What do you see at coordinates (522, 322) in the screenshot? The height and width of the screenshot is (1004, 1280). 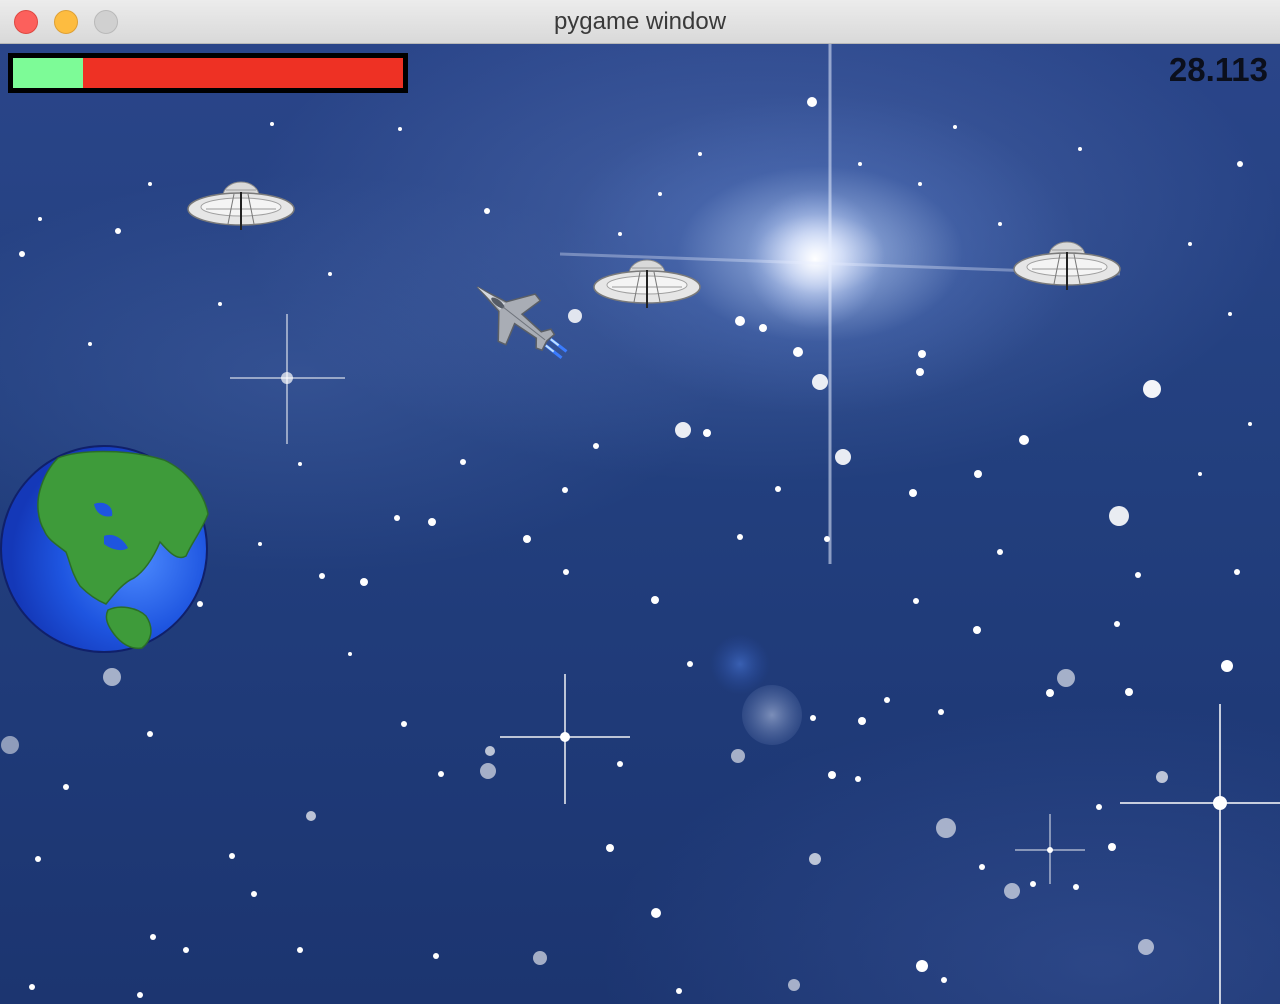 I see `fighter-jet-icon` at bounding box center [522, 322].